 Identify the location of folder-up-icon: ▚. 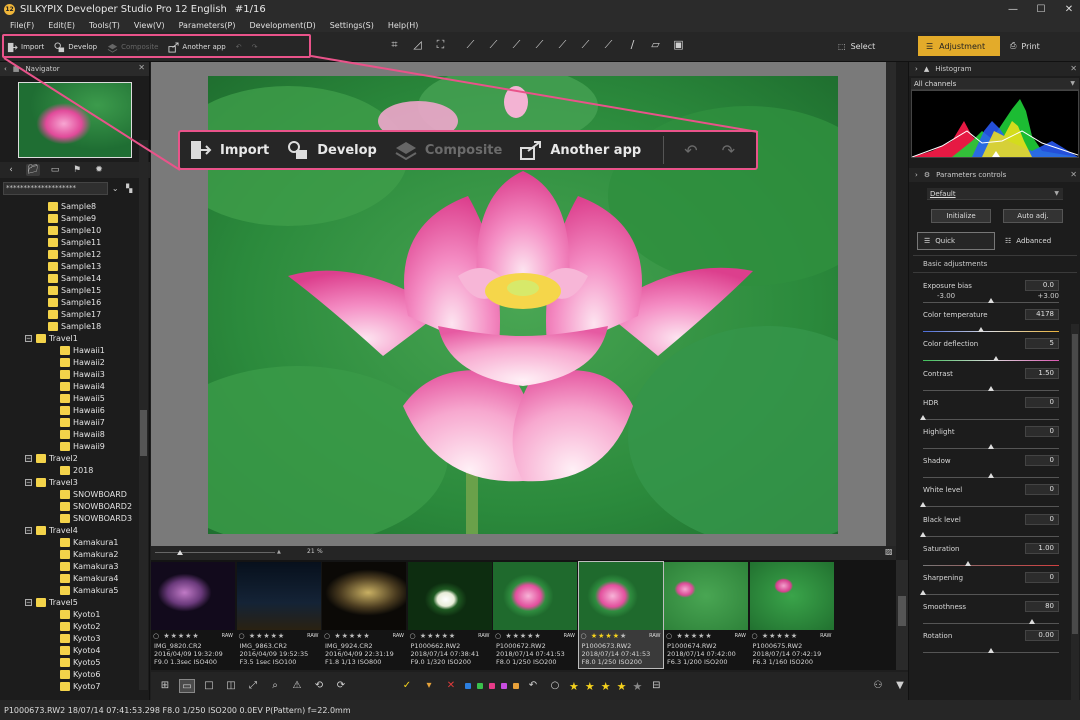
(129, 188).